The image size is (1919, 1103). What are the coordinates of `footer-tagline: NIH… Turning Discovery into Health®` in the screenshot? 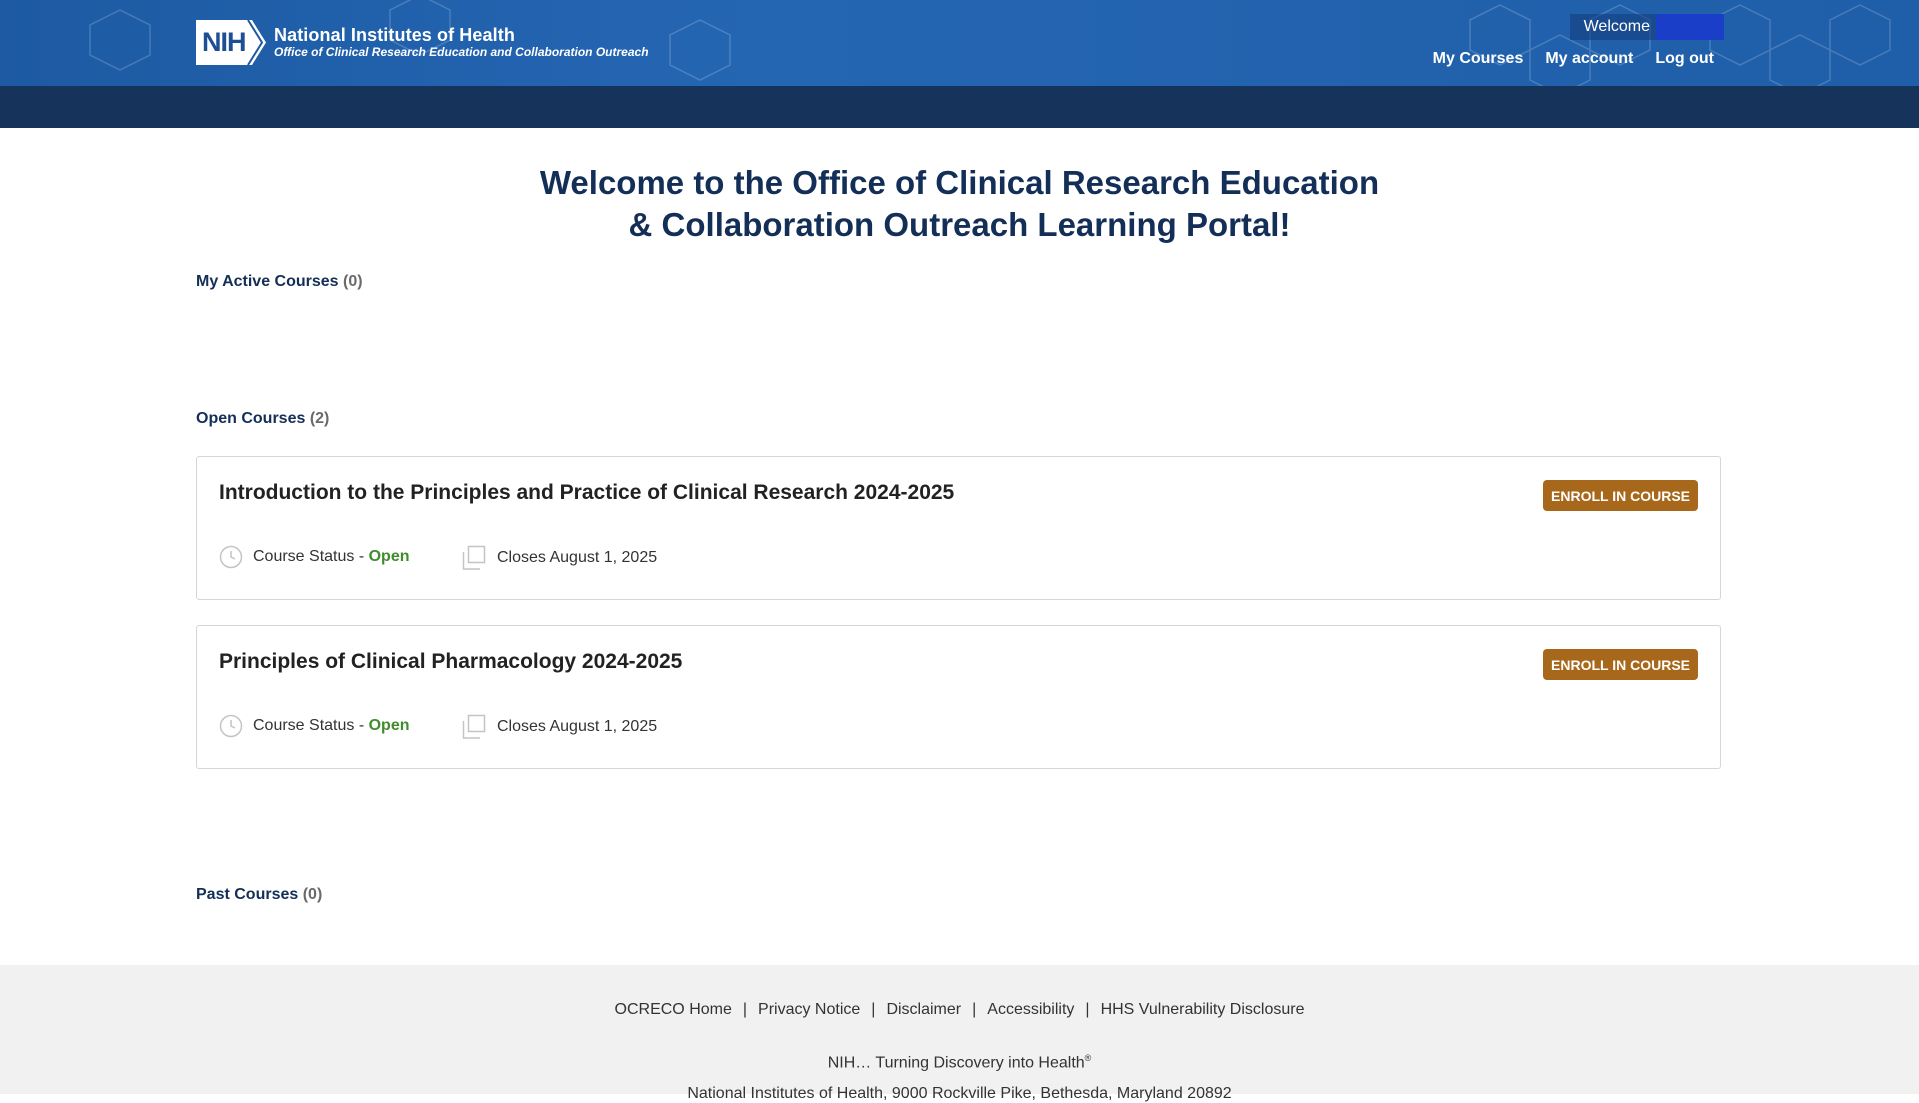 It's located at (959, 1062).